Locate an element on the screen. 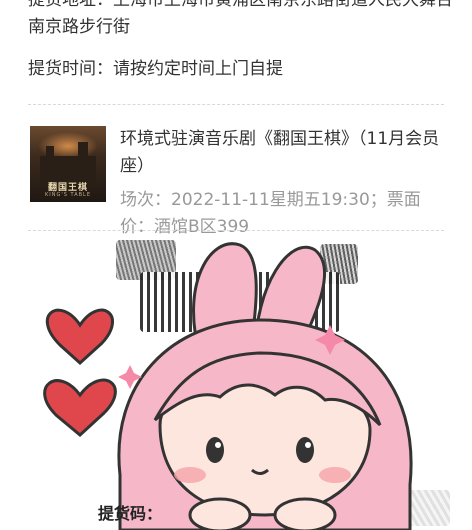  poster-subtitle: KING'S TABLE is located at coordinates (68, 195).